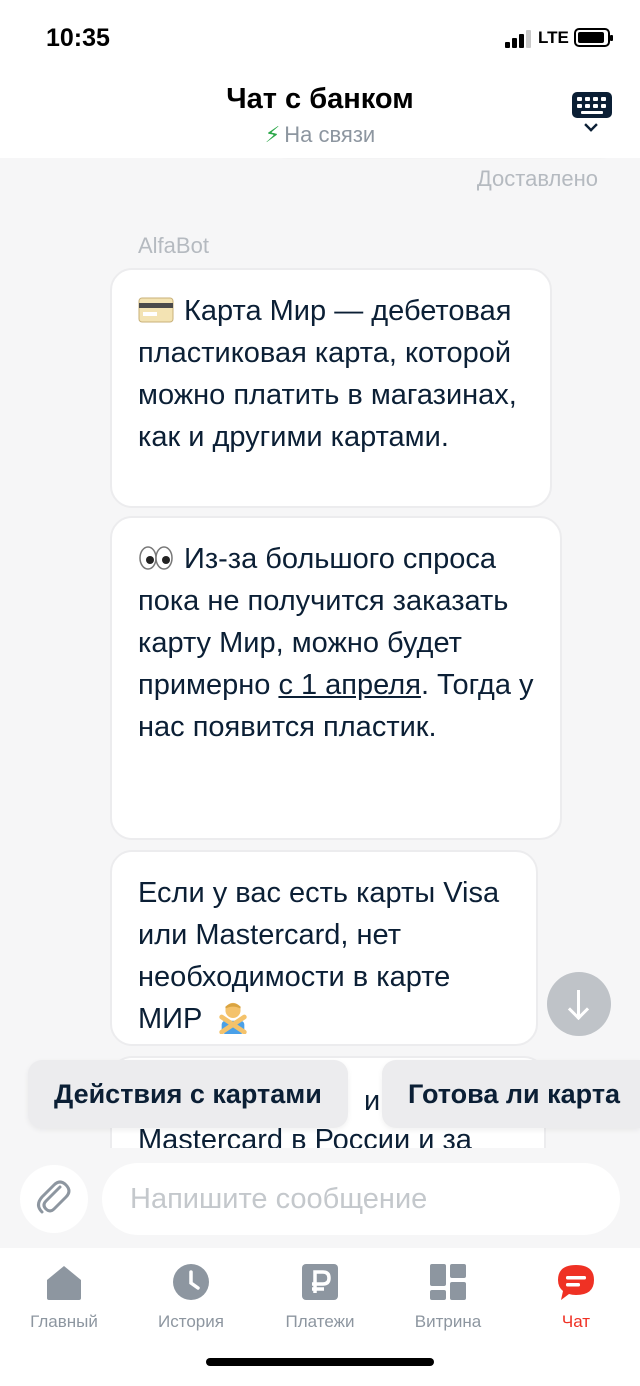 The width and height of the screenshot is (640, 1386). I want to click on eyes-icon, so click(156, 558).